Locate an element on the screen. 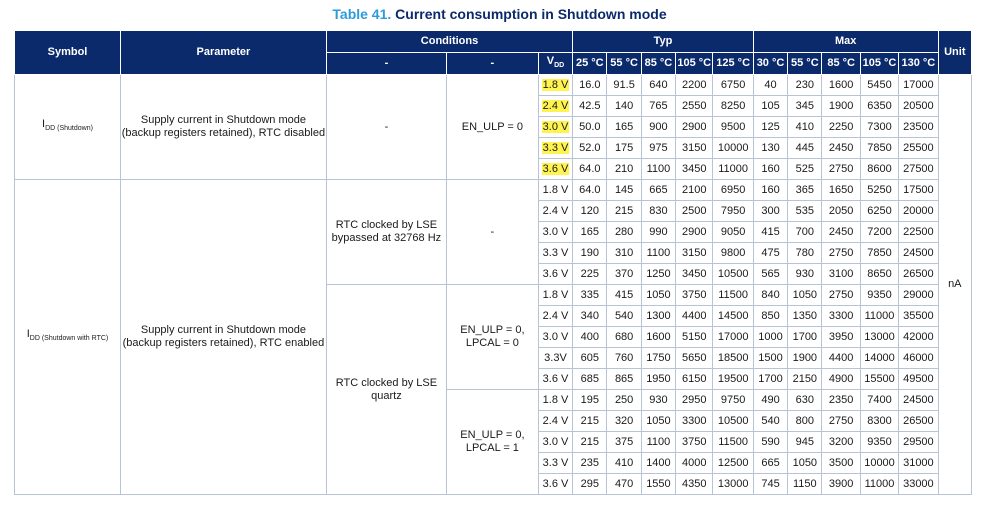  vdd-value: 3.3 V is located at coordinates (555, 147).